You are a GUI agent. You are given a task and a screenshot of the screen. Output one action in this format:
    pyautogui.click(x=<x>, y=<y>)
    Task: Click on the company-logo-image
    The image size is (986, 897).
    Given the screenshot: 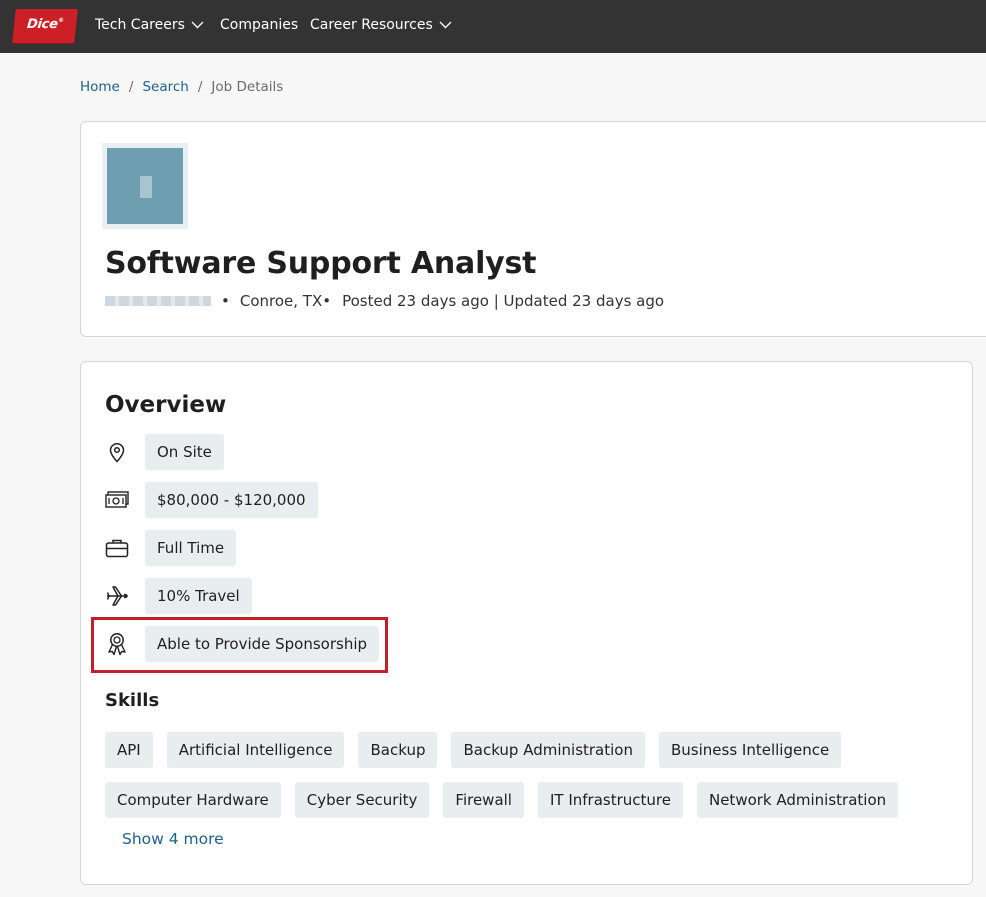 What is the action you would take?
    pyautogui.click(x=145, y=186)
    